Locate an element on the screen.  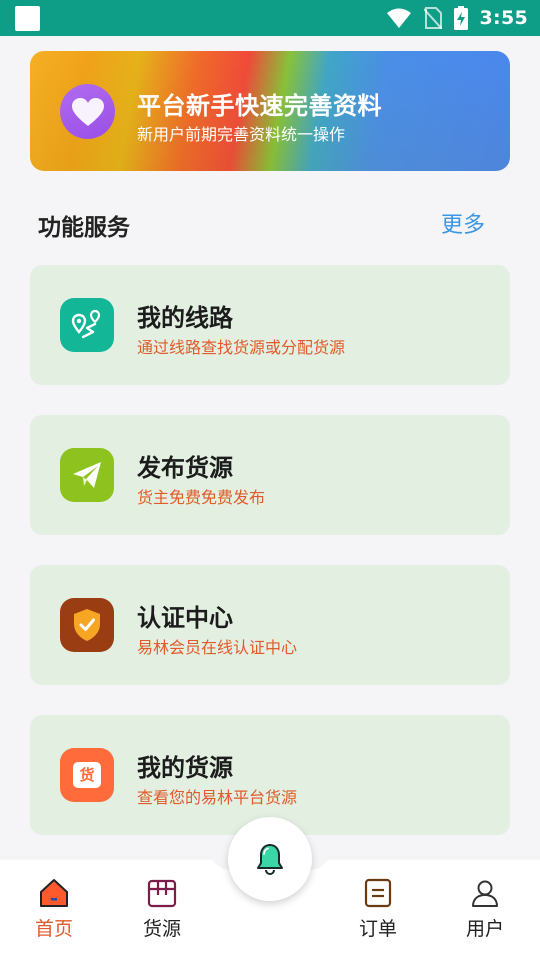
card-my-routes: 我的线路 通过线路查找货源或分配货源 is located at coordinates (270, 325).